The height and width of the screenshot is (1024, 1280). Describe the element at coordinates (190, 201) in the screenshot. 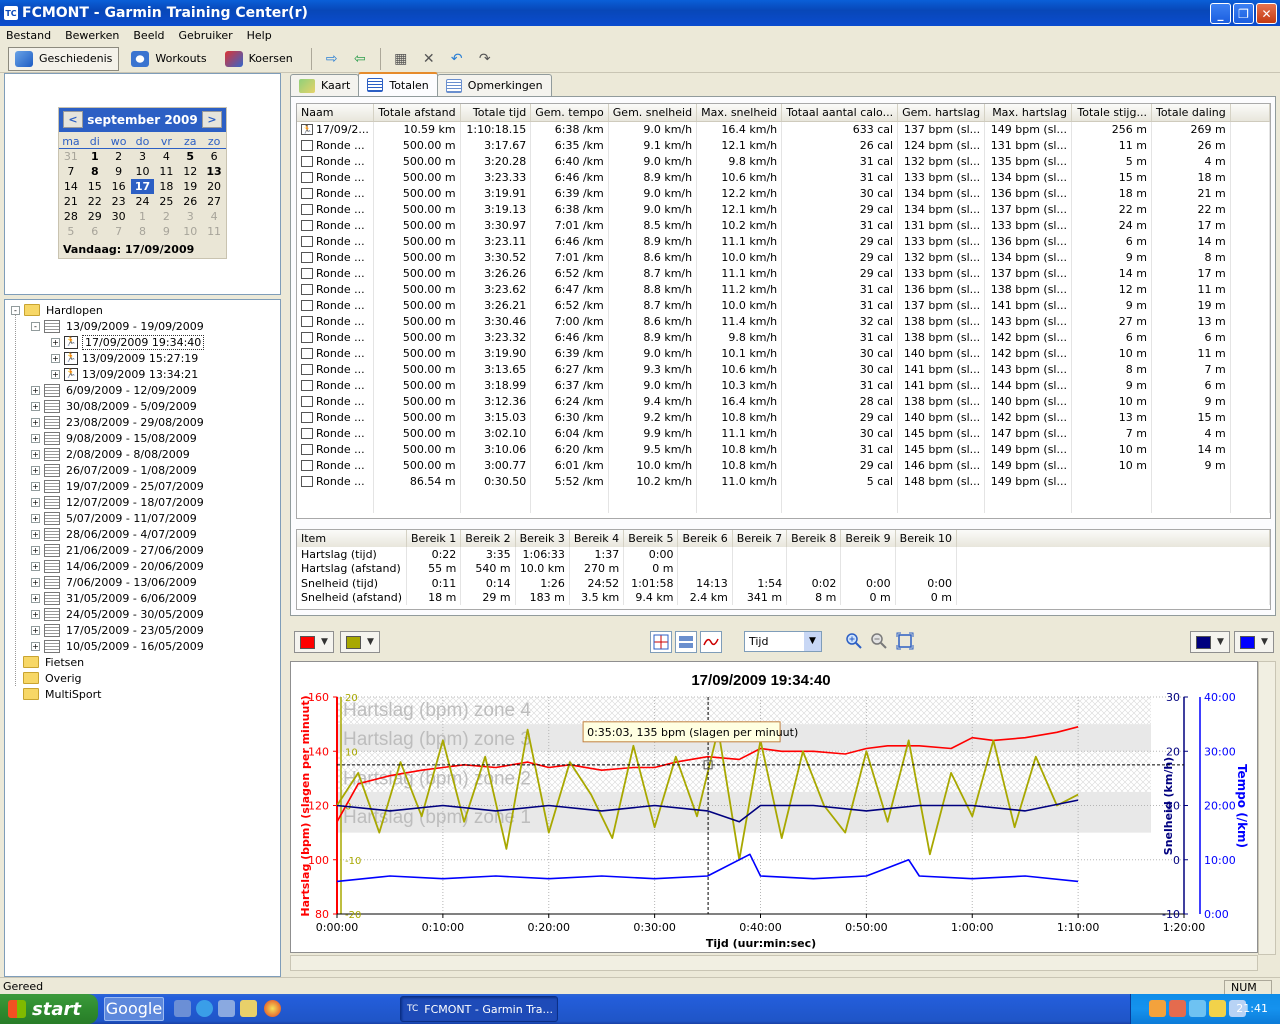

I see `calendar-day: 26` at that location.